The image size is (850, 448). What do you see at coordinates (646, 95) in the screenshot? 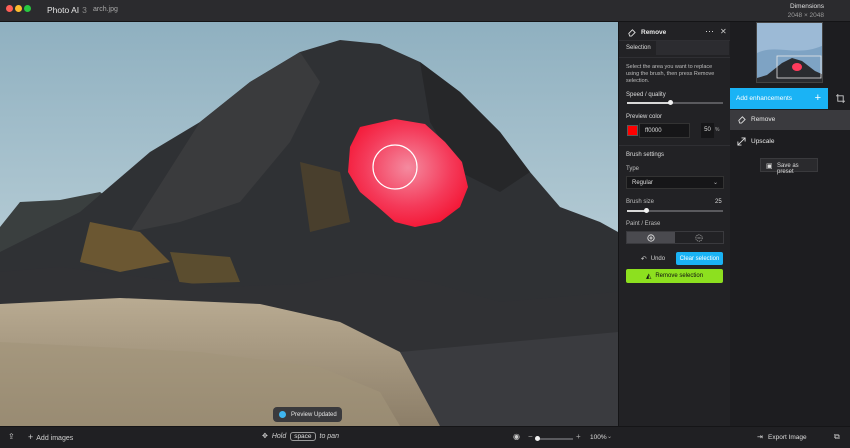
I see `speed-quality-label: Speed / quality` at bounding box center [646, 95].